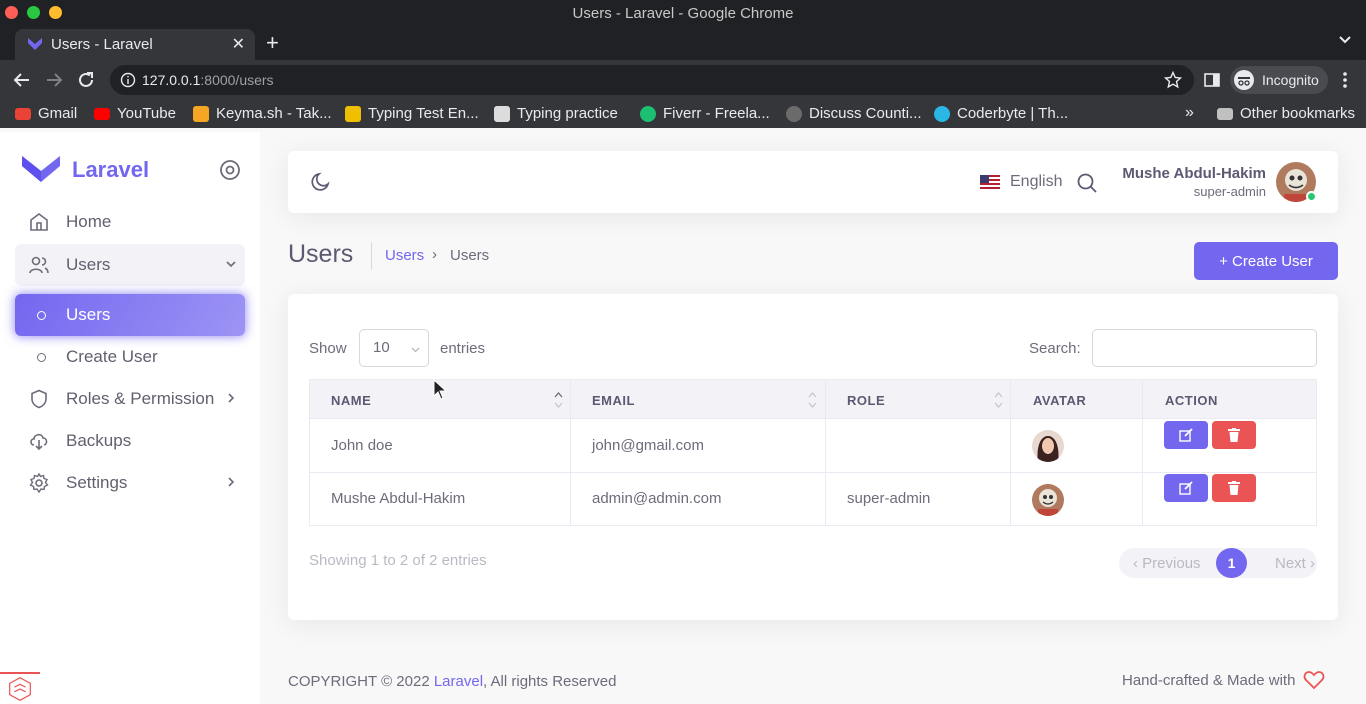 This screenshot has height=704, width=1366. I want to click on sidebar-item-label: Create User, so click(112, 356).